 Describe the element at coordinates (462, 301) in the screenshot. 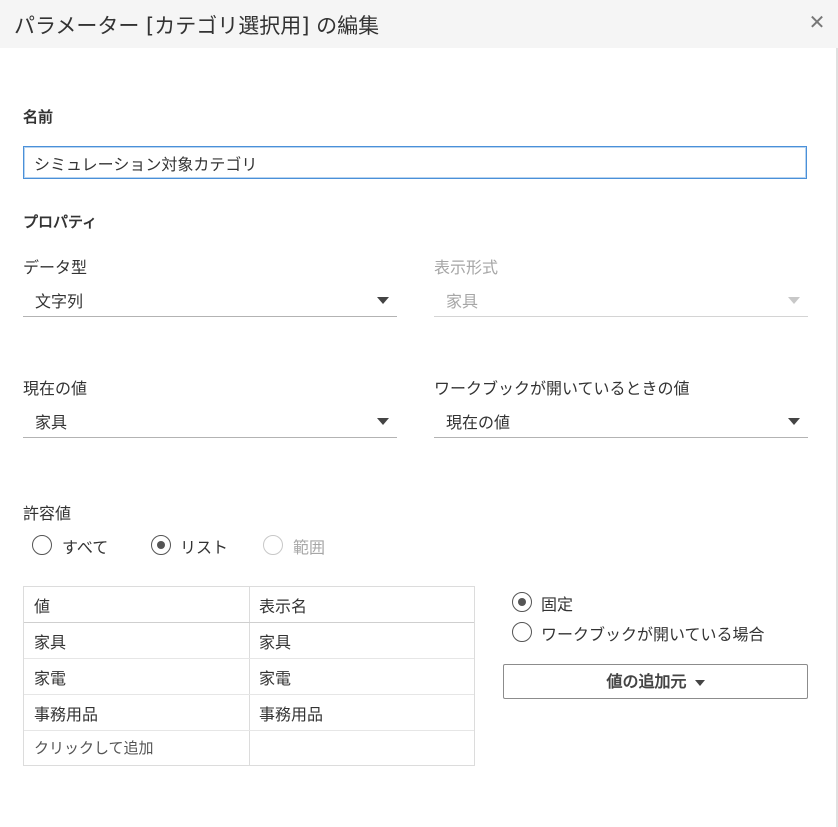

I see `display-format-value: 家具` at that location.